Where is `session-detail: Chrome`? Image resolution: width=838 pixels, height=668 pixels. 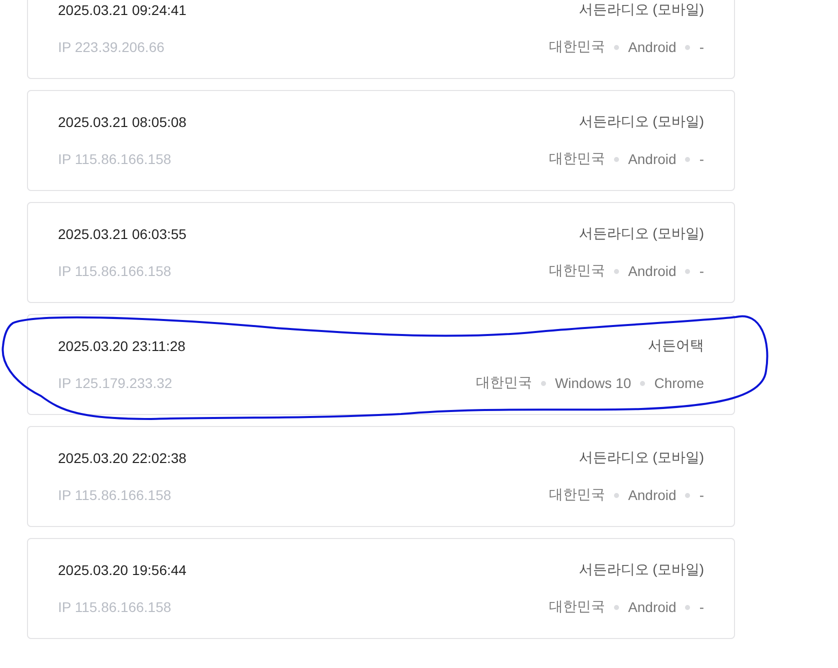
session-detail: Chrome is located at coordinates (679, 383).